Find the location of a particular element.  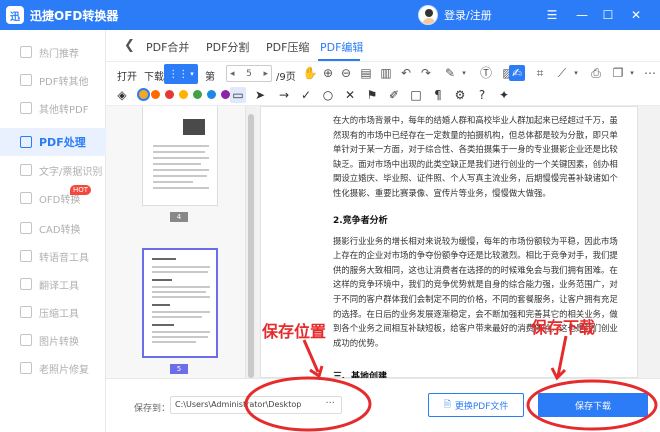

zoom-in-icon: ⊕ is located at coordinates (328, 73).